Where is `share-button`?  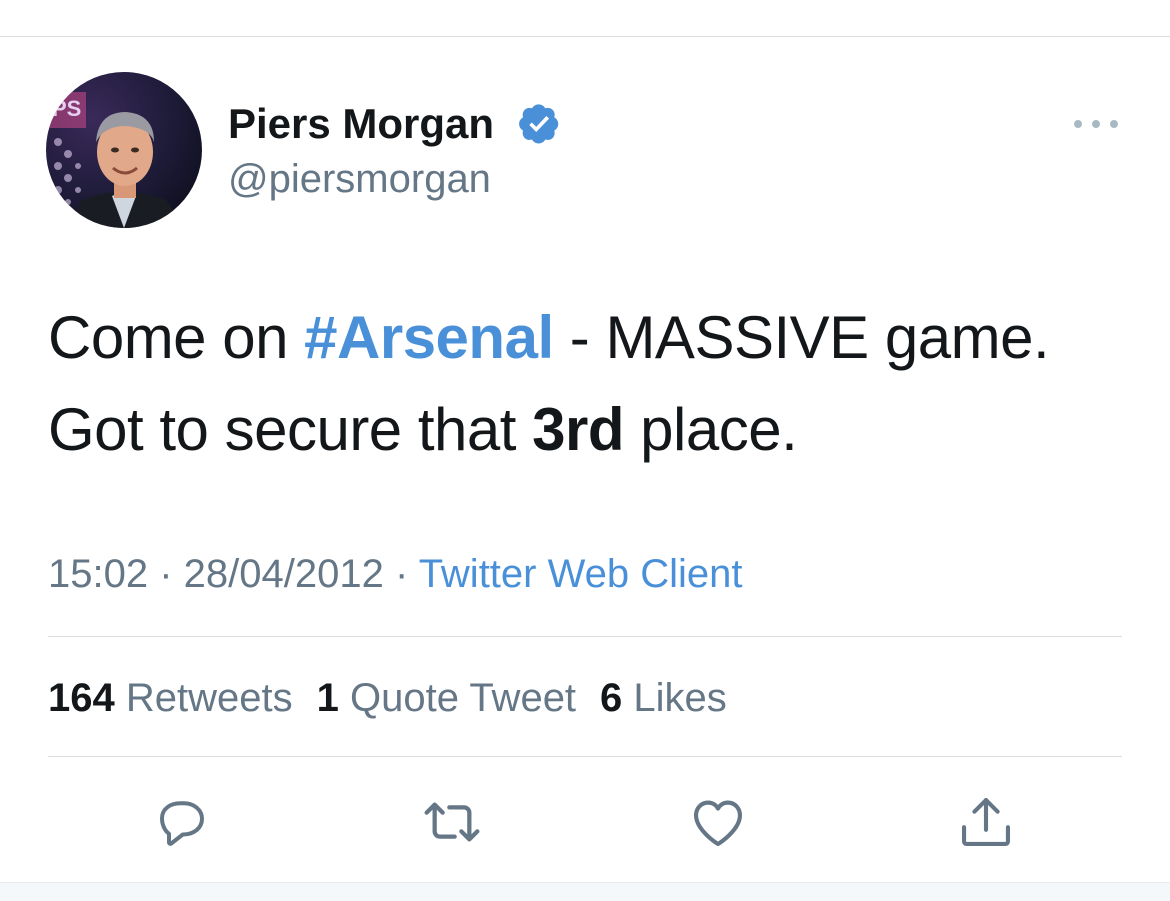
share-button is located at coordinates (986, 822).